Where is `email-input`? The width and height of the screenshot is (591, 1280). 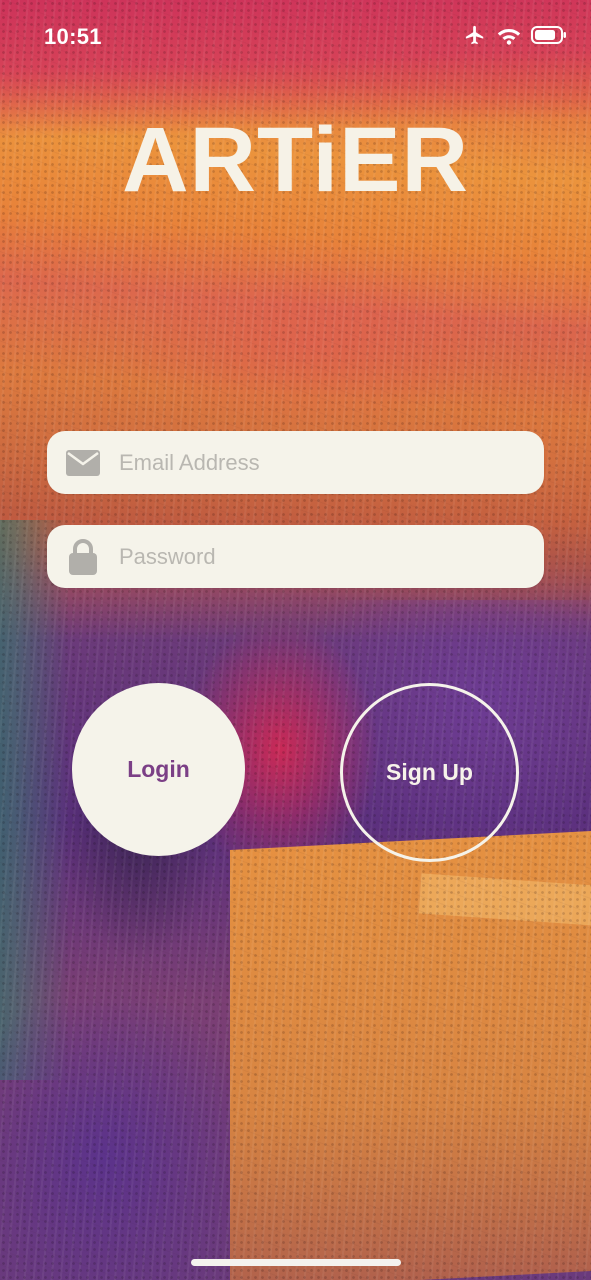
email-input is located at coordinates (319, 462).